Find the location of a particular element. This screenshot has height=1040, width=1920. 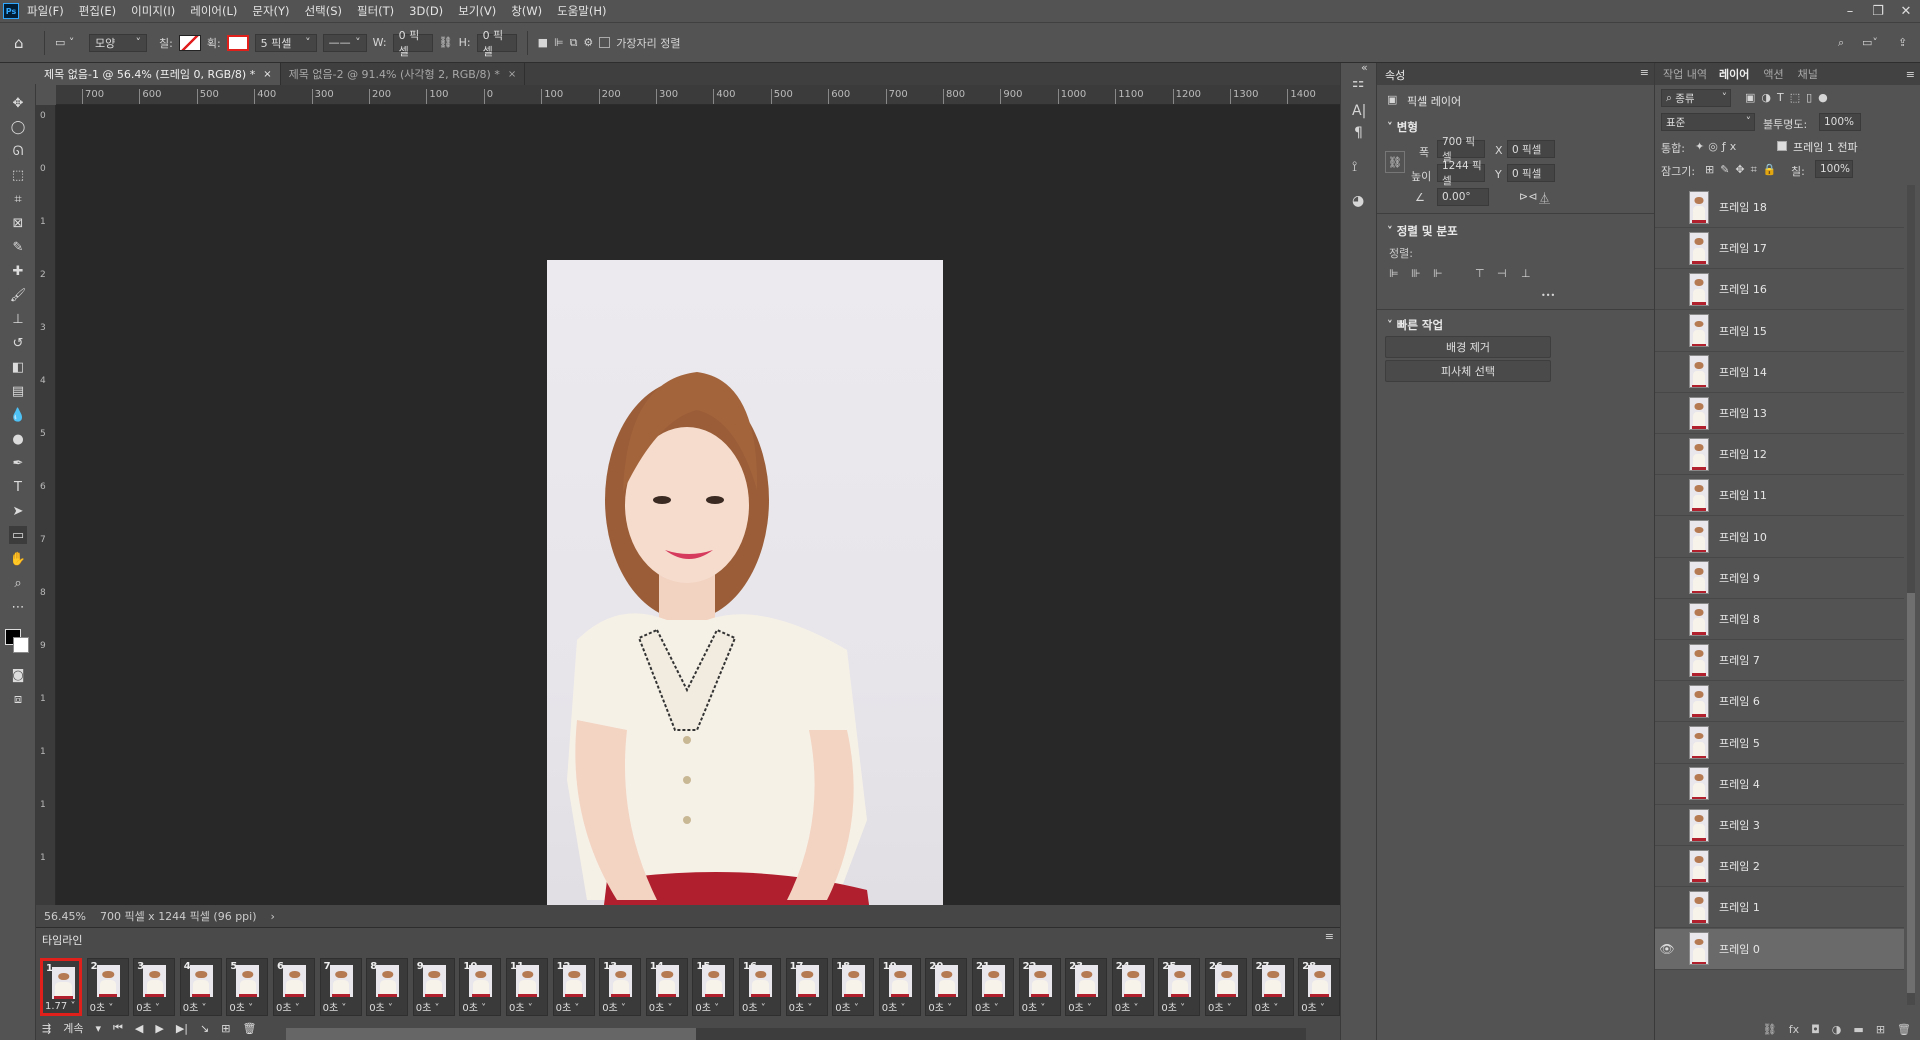

color-swatches is located at coordinates (18, 642).